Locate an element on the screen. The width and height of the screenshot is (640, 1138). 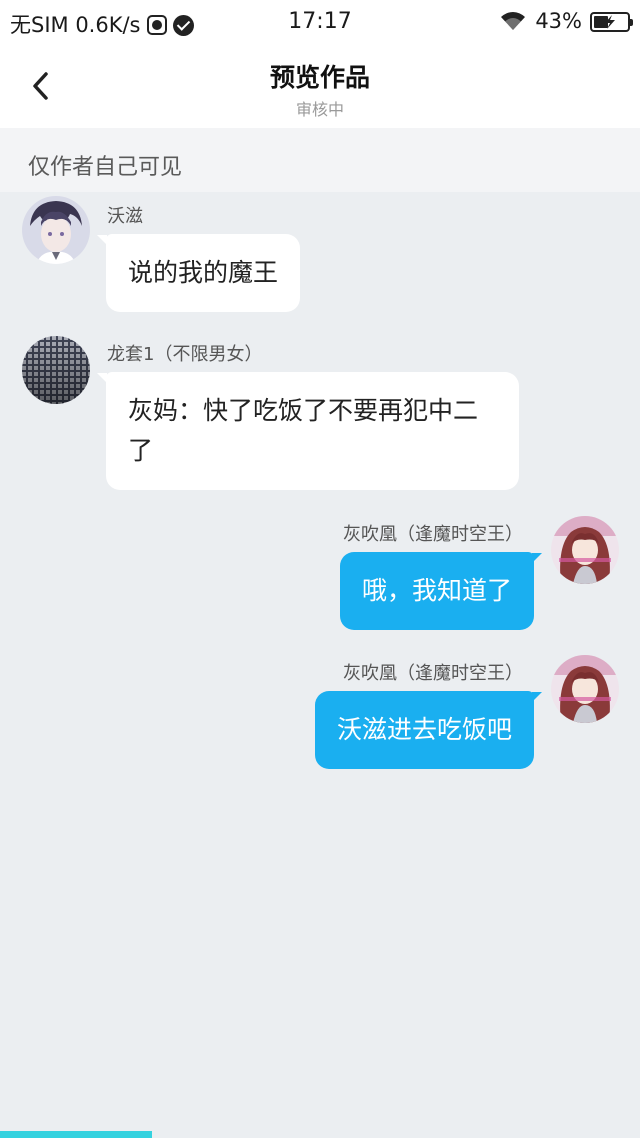
status-right: 43% is located at coordinates (566, 21).